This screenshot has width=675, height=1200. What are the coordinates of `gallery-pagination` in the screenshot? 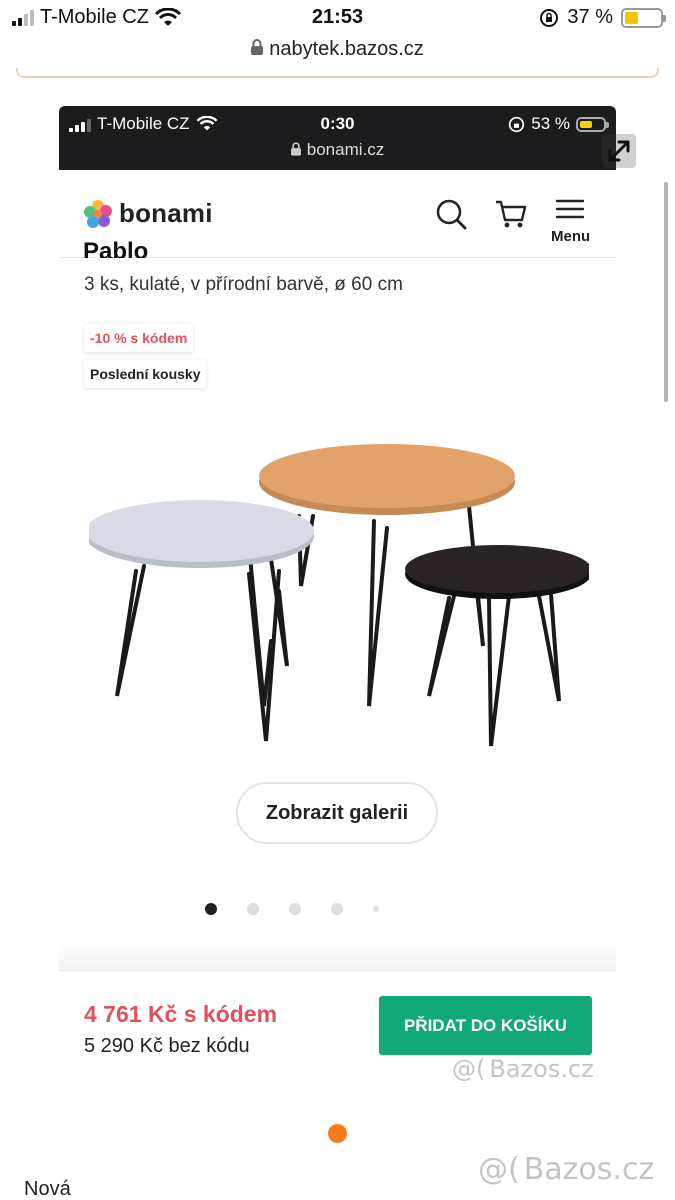 It's located at (337, 909).